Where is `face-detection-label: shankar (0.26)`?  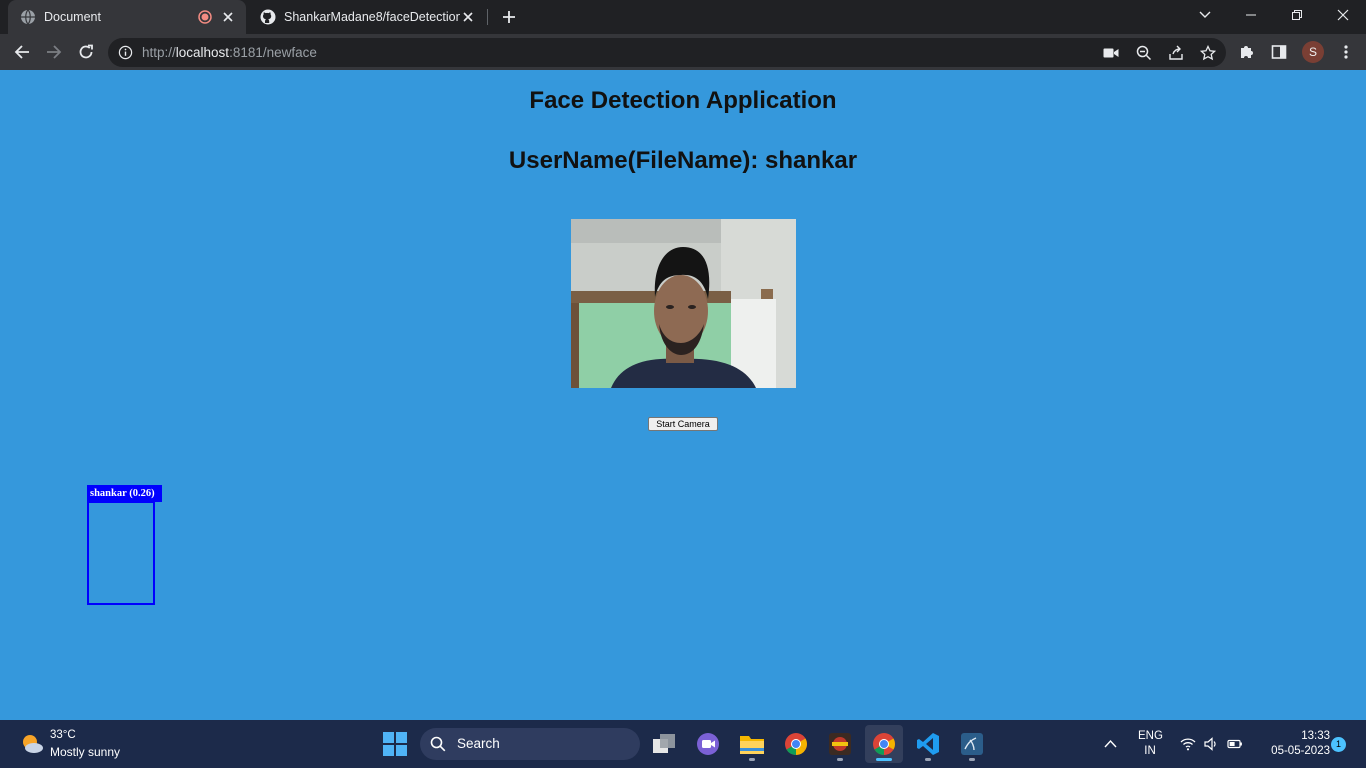
face-detection-label: shankar (0.26) is located at coordinates (124, 493).